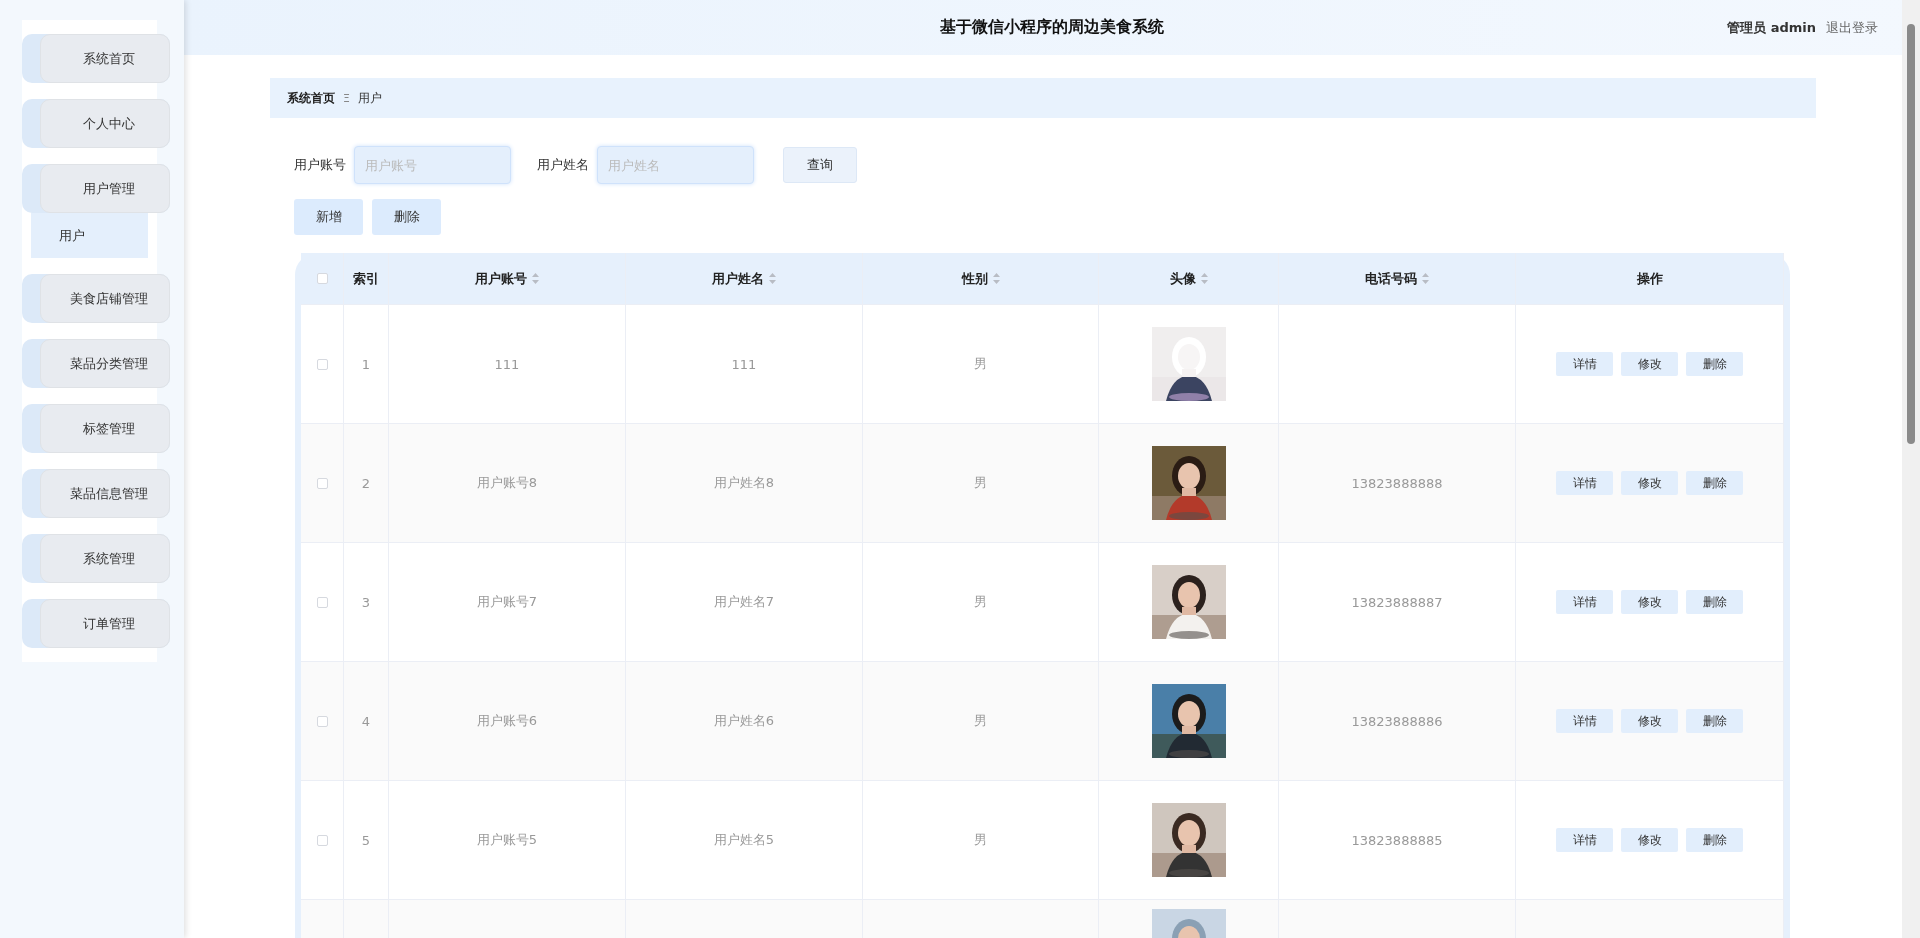 The width and height of the screenshot is (1920, 938). Describe the element at coordinates (738, 278) in the screenshot. I see `column-header: 用户姓名` at that location.